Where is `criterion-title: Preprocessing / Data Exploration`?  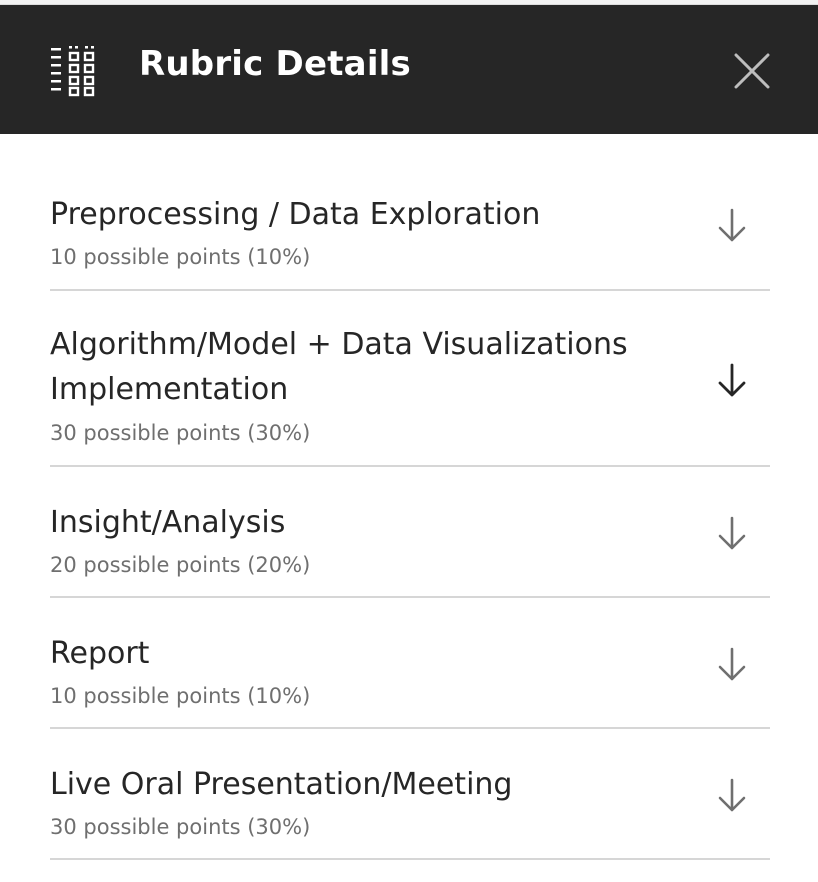 criterion-title: Preprocessing / Data Exploration is located at coordinates (295, 214).